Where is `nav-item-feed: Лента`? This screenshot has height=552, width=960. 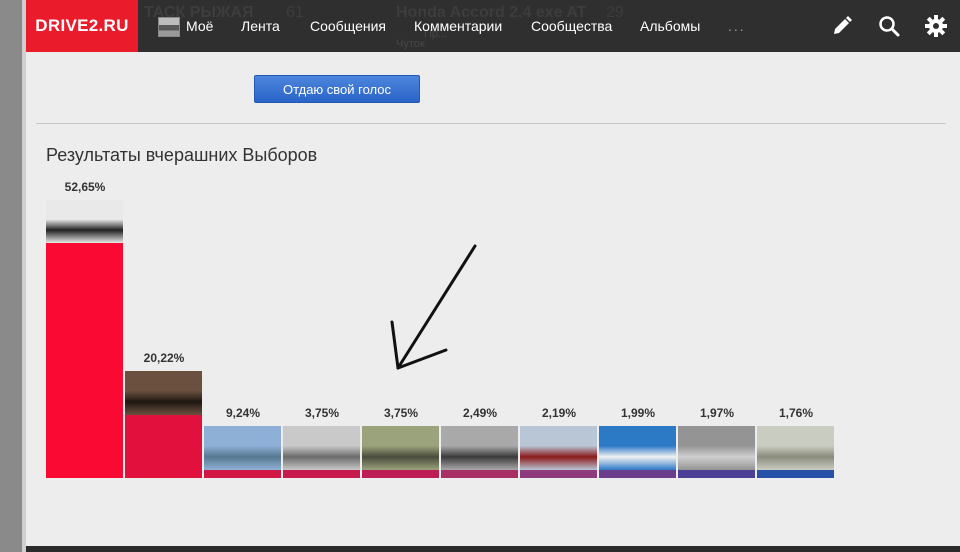
nav-item-feed: Лента is located at coordinates (260, 26).